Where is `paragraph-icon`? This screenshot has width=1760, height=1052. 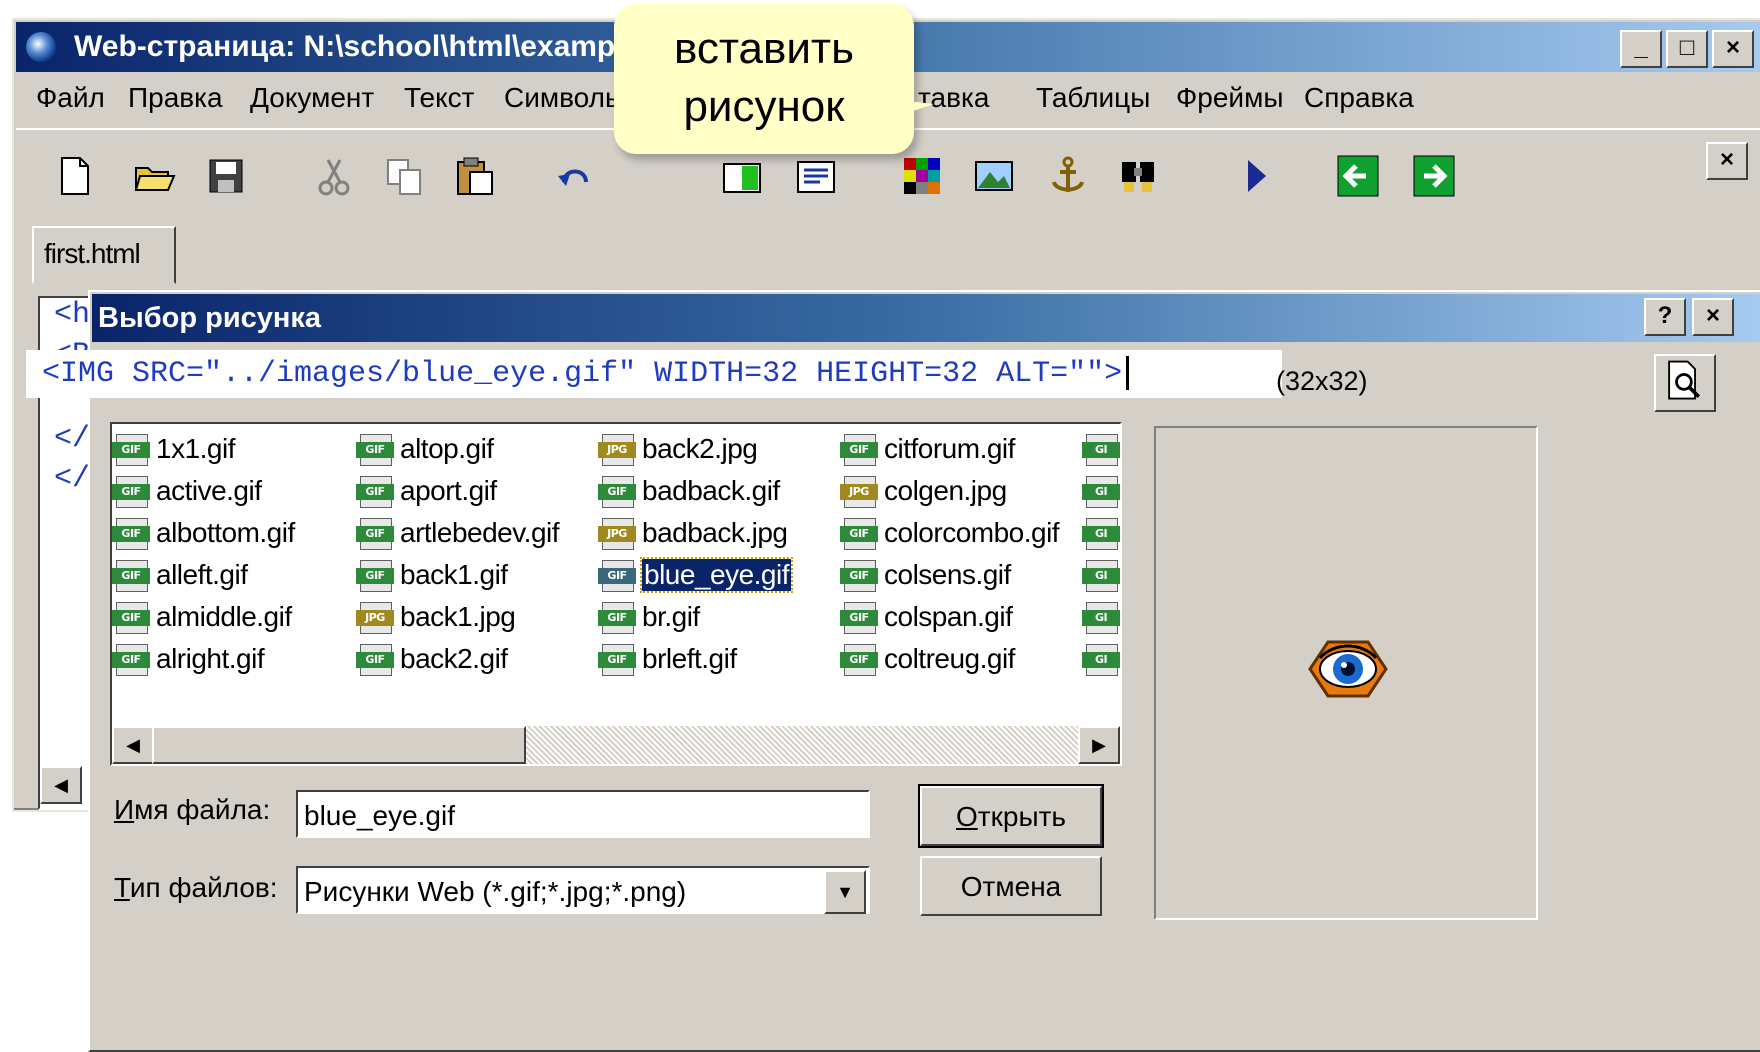 paragraph-icon is located at coordinates (816, 176).